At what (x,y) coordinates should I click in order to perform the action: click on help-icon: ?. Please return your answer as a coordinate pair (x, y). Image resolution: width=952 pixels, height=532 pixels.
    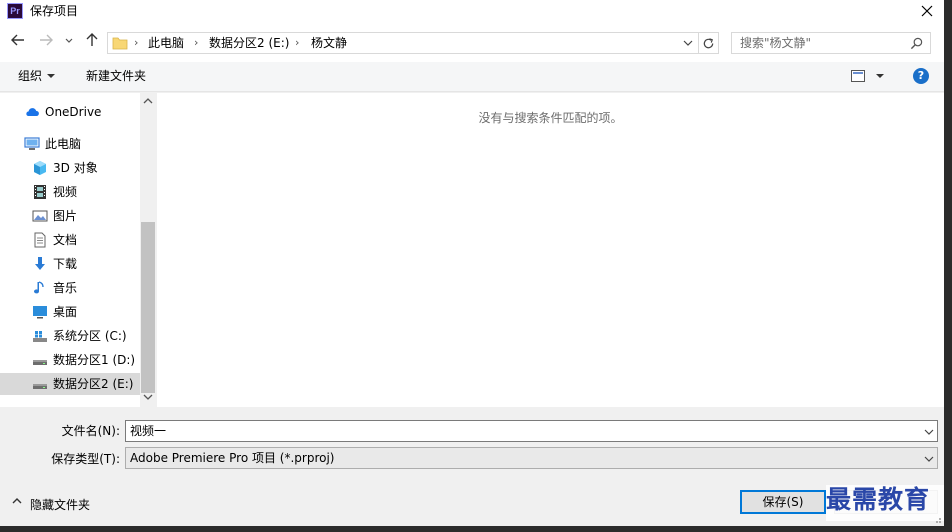
    Looking at the image, I should click on (921, 76).